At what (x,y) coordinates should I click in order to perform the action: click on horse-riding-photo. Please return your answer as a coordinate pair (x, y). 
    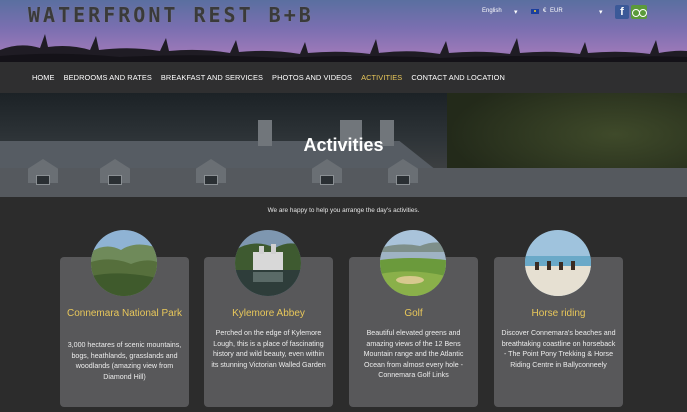
    Looking at the image, I should click on (558, 263).